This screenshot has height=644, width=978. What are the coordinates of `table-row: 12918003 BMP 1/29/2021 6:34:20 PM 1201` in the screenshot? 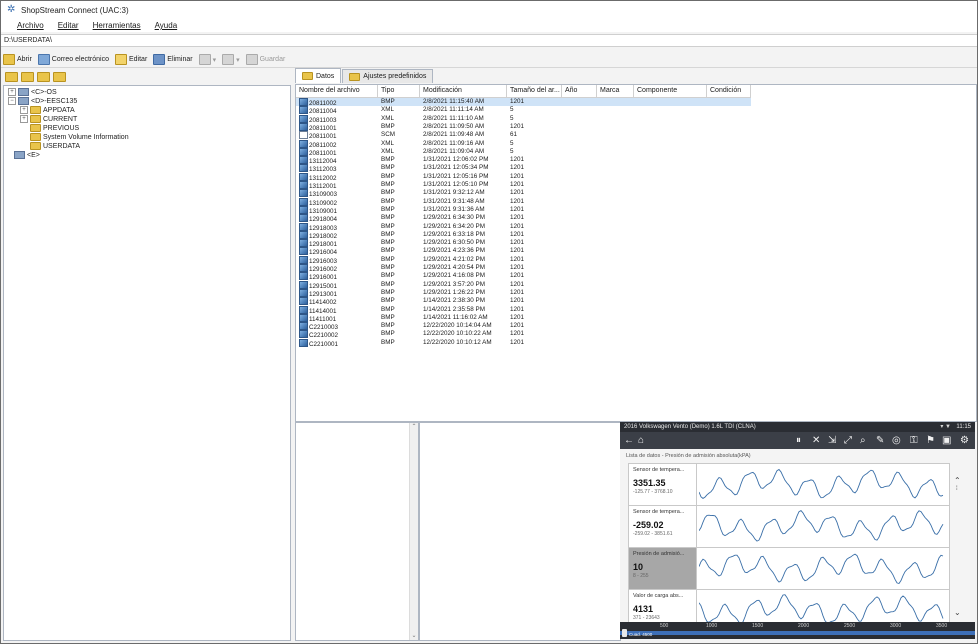 It's located at (523, 226).